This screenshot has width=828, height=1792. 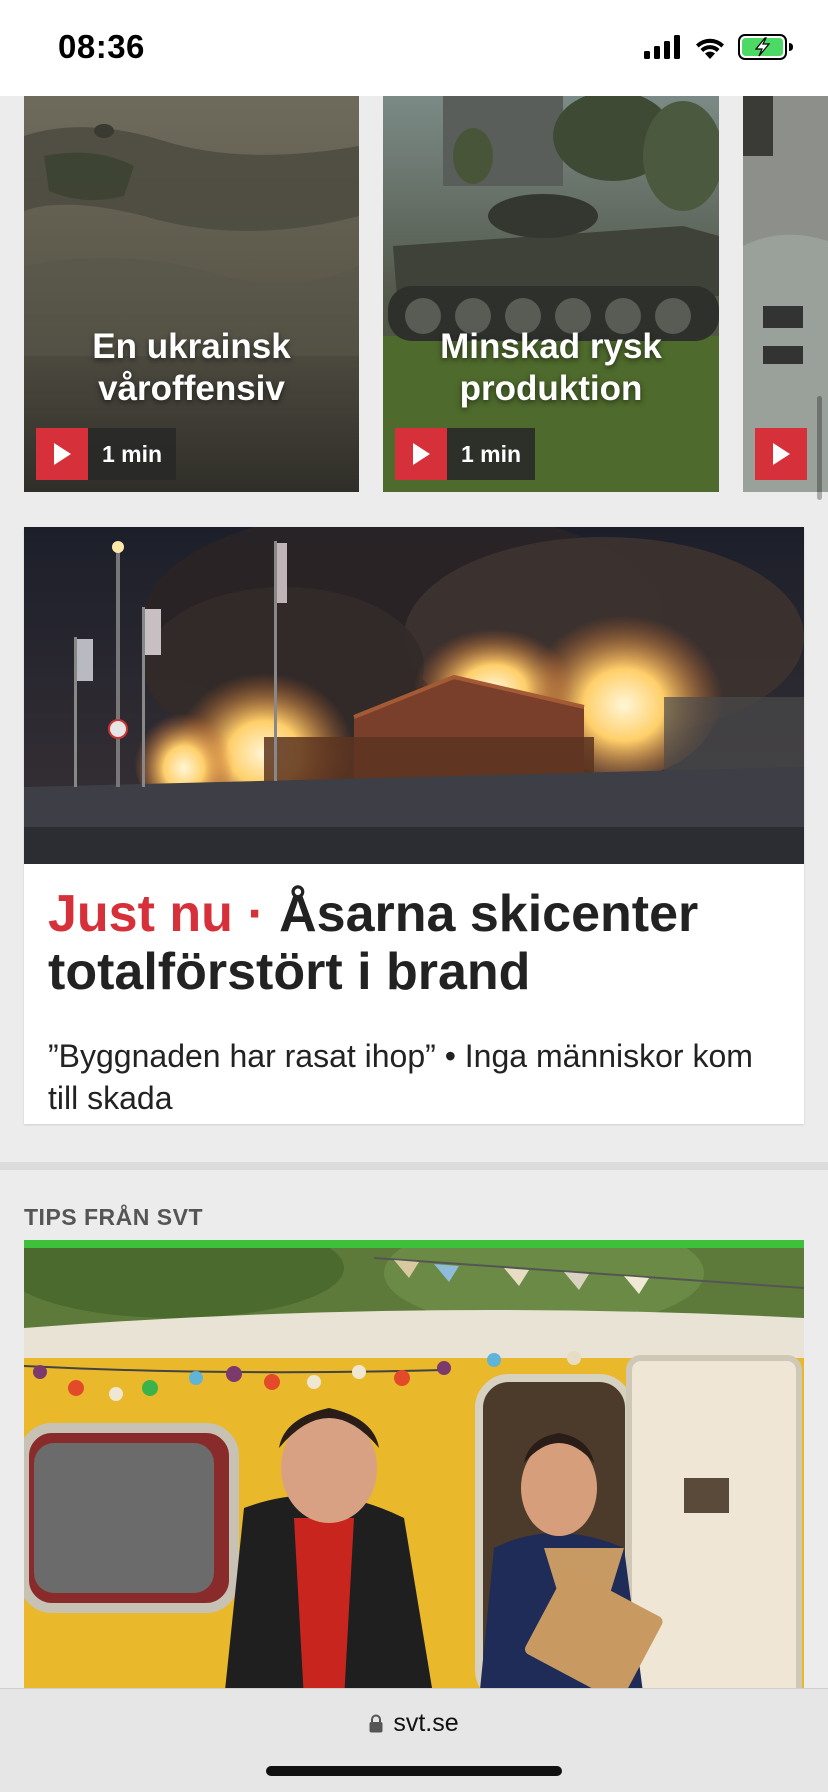 What do you see at coordinates (101, 46) in the screenshot?
I see `status-time: 08:36` at bounding box center [101, 46].